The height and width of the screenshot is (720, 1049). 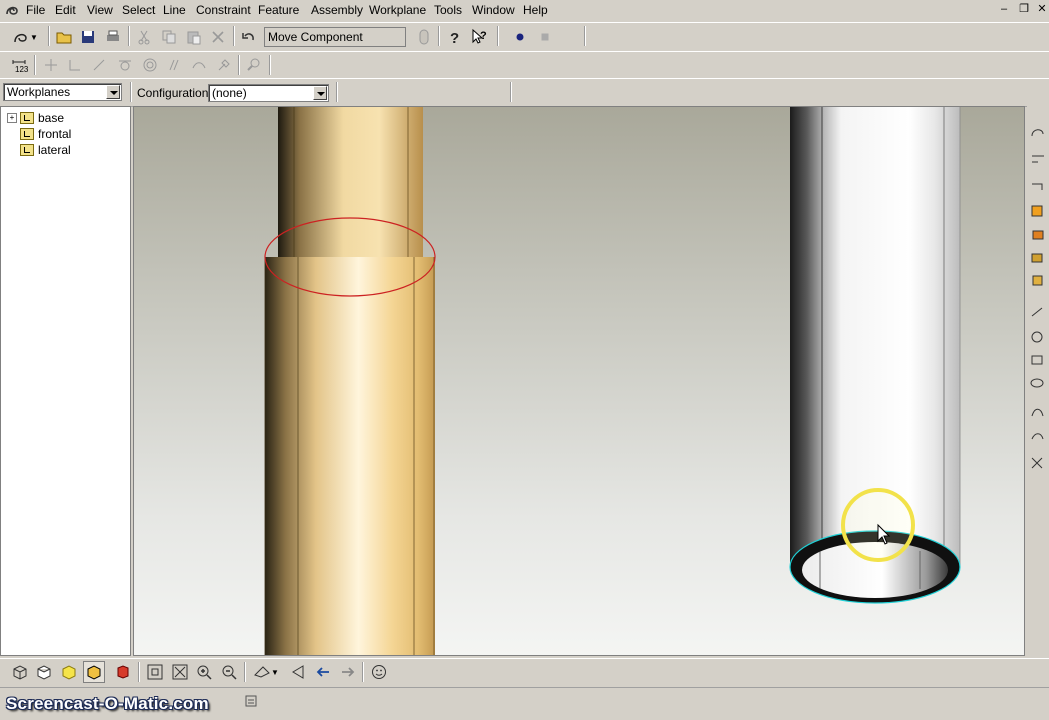 I want to click on tree-item-frontal: frontal, so click(x=45, y=133).